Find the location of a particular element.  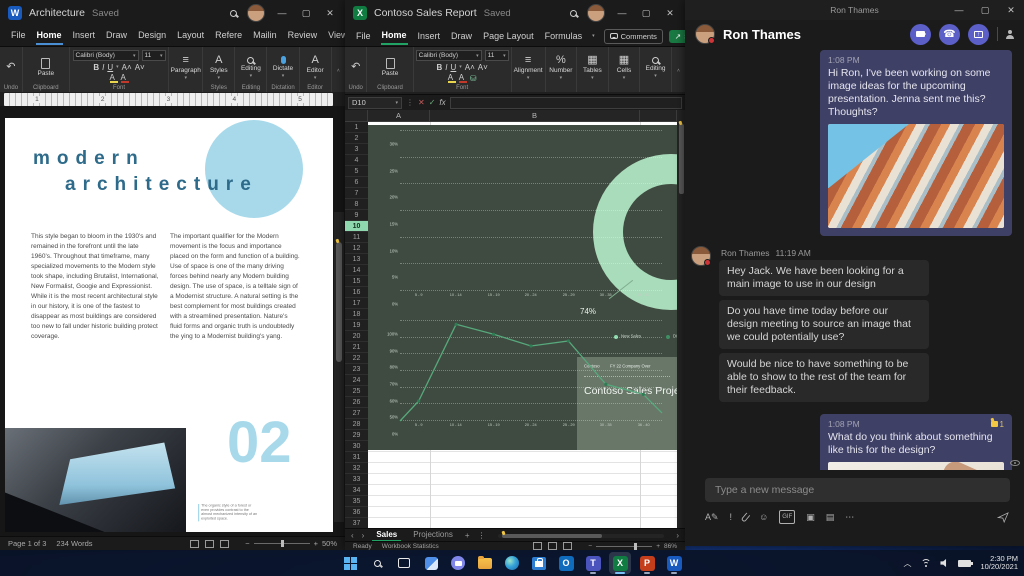

ruler: 1 2 3 4 5 is located at coordinates (168, 99).